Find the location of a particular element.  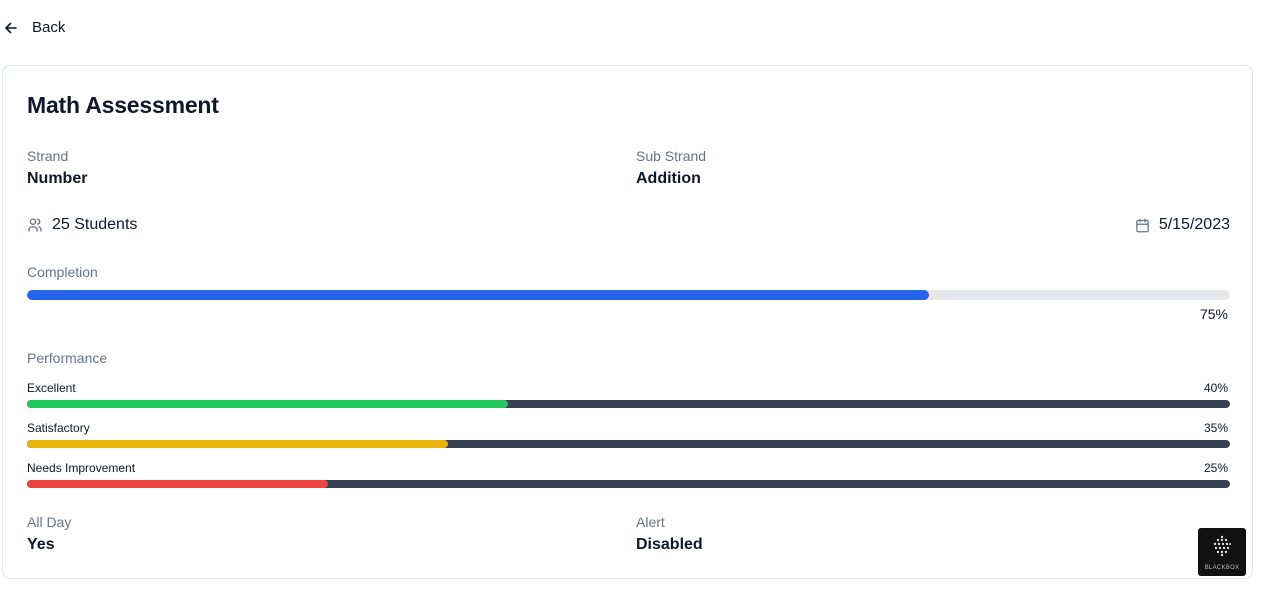

student-count: 25 Students is located at coordinates (82, 225).